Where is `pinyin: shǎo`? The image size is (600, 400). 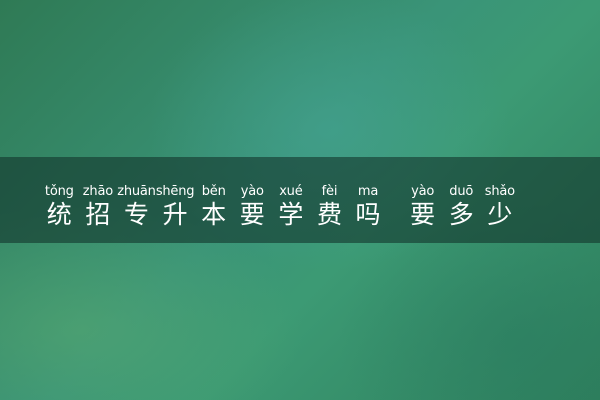 pinyin: shǎo is located at coordinates (499, 191).